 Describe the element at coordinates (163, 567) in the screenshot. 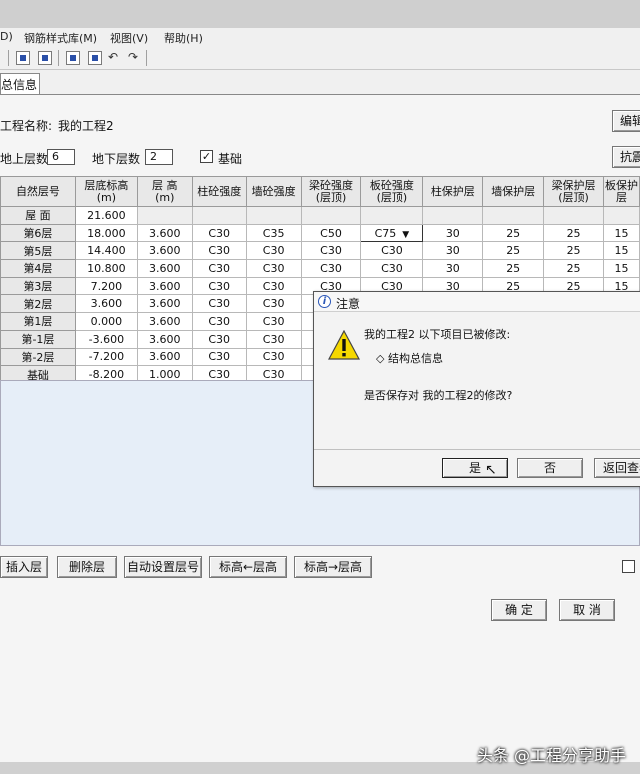

I see `auto-number-button: 自动设置层号` at that location.